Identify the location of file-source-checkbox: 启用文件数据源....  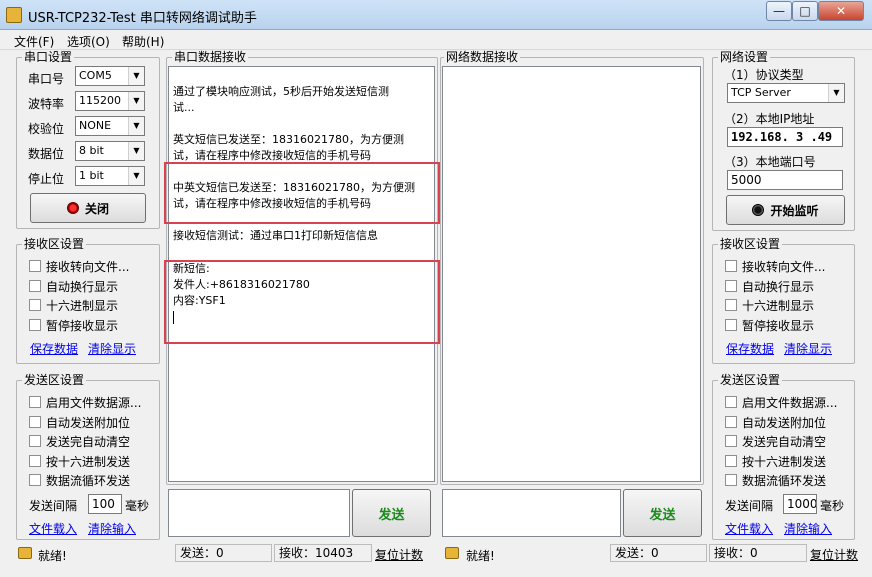
(85, 402).